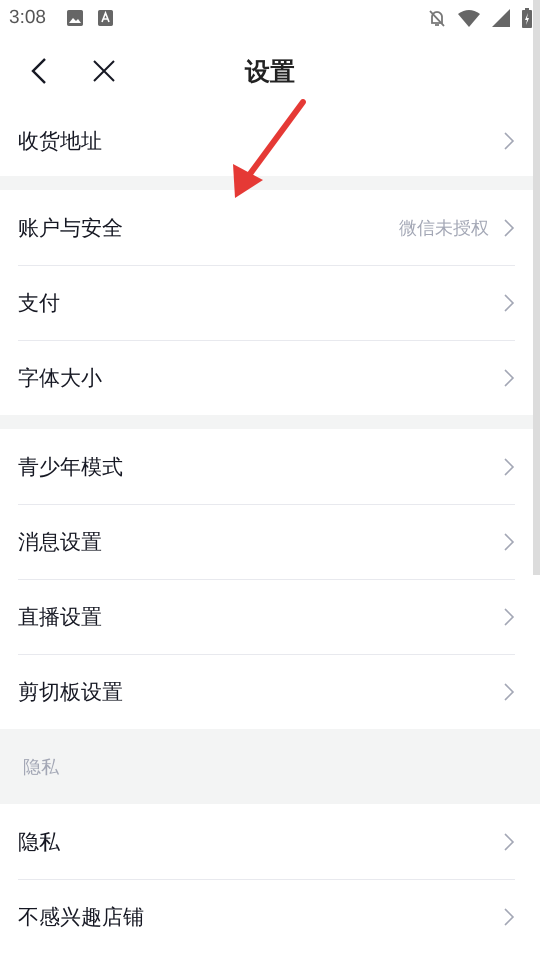 This screenshot has width=540, height=960. What do you see at coordinates (266, 302) in the screenshot?
I see `settings-row: 支付` at bounding box center [266, 302].